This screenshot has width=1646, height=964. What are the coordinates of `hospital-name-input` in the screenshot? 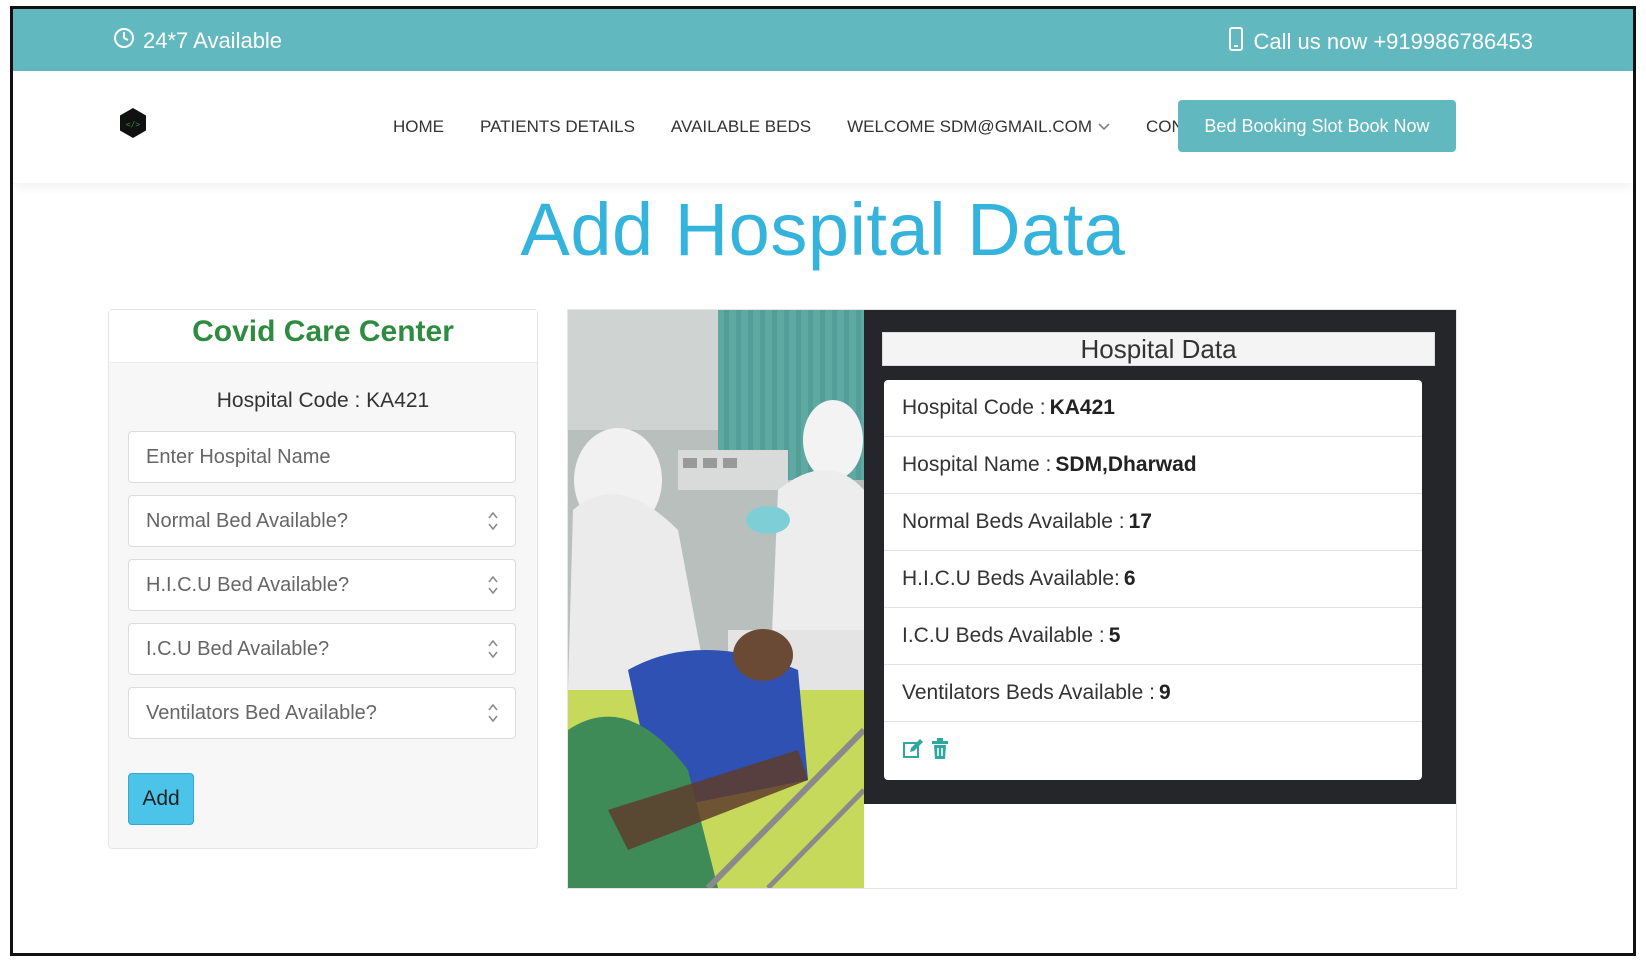 It's located at (306, 457).